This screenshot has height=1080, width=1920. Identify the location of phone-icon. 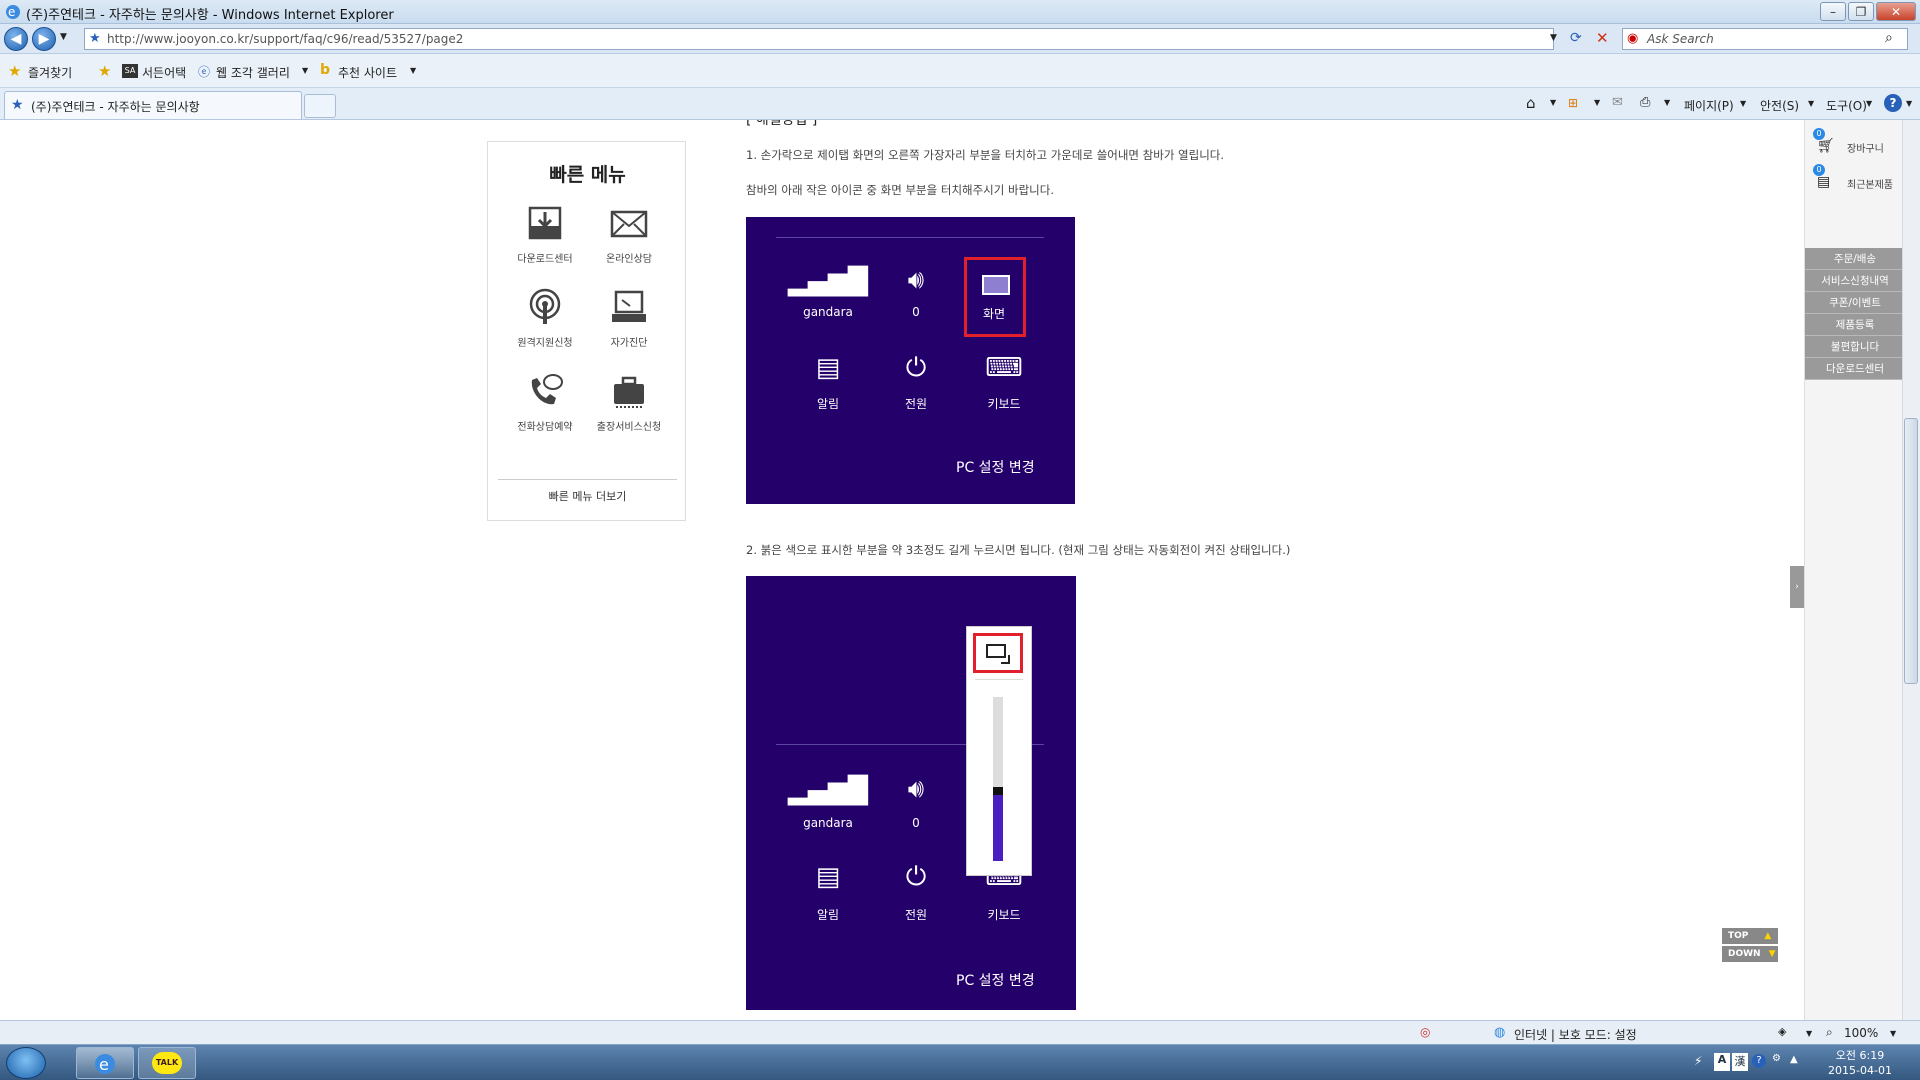
(547, 389).